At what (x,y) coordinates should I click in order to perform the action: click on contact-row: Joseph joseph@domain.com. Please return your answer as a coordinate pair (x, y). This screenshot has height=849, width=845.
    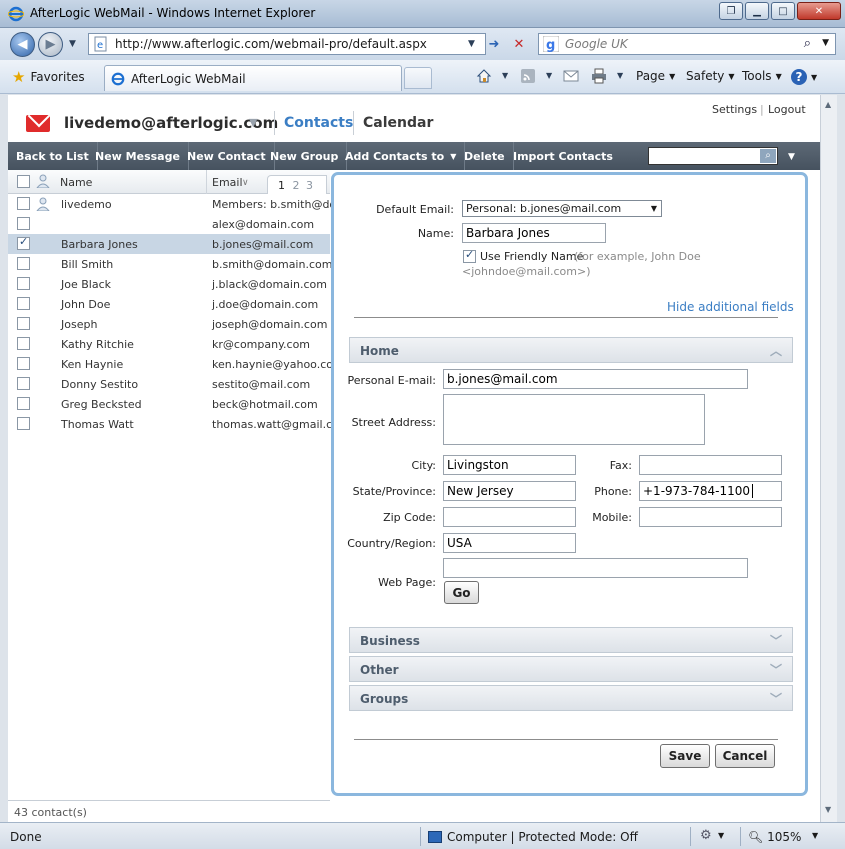
    Looking at the image, I should click on (169, 324).